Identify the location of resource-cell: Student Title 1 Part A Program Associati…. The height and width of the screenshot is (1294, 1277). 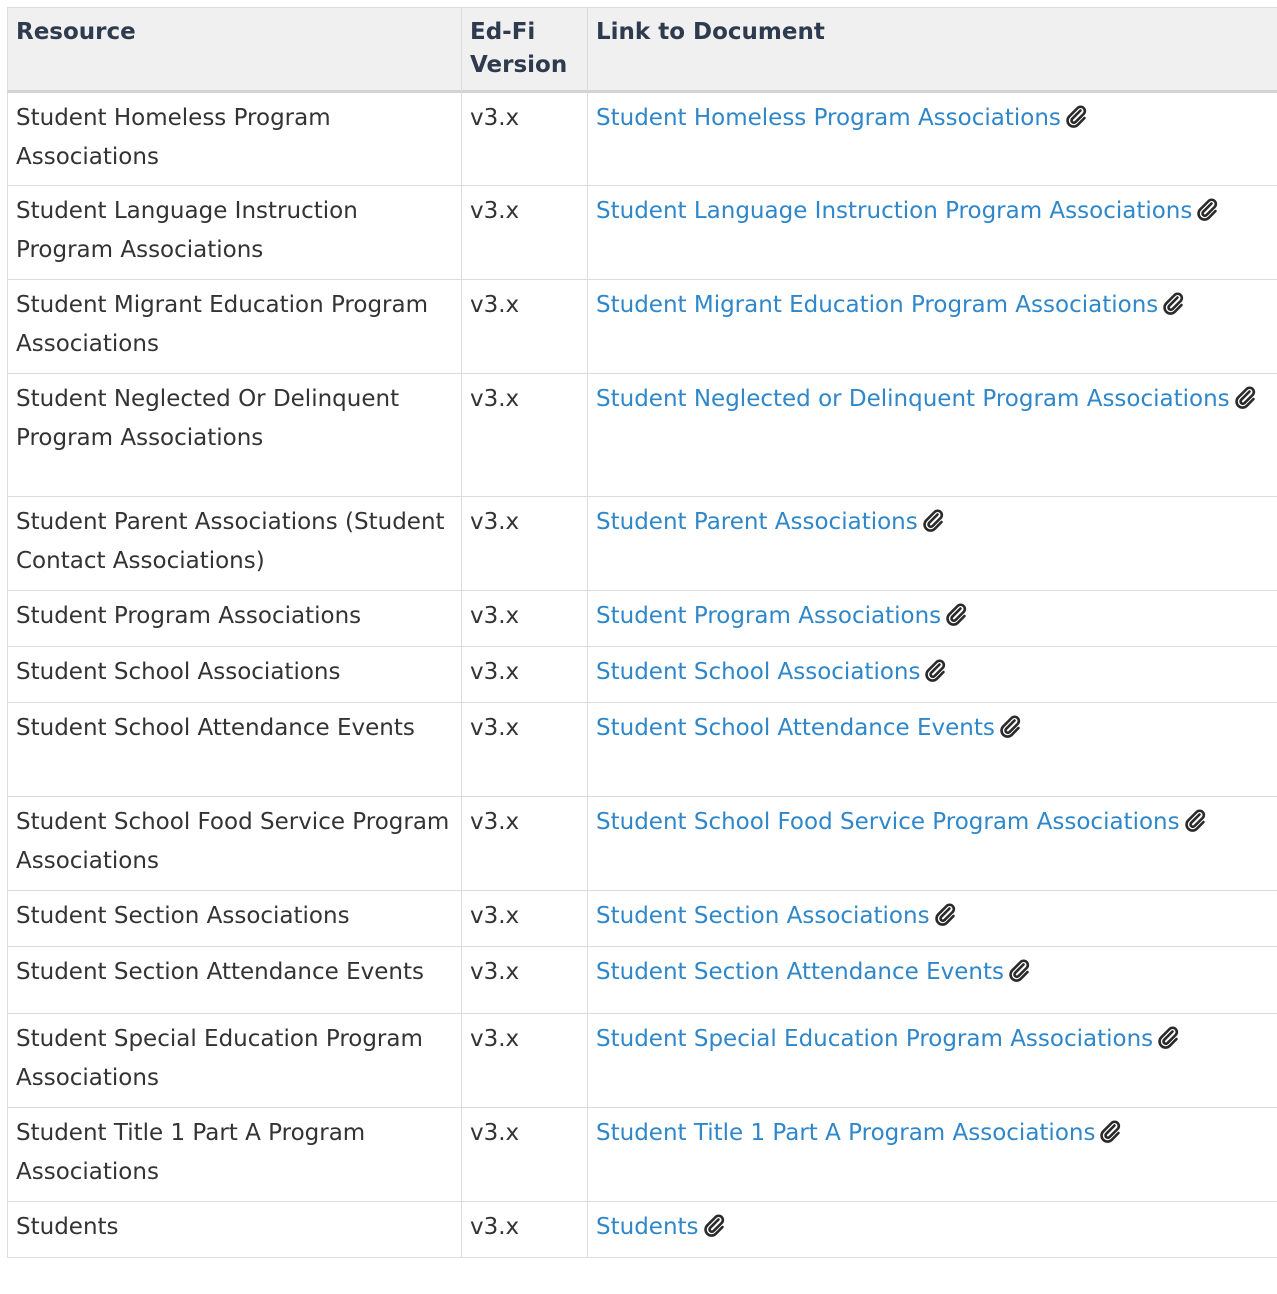
(234, 1154).